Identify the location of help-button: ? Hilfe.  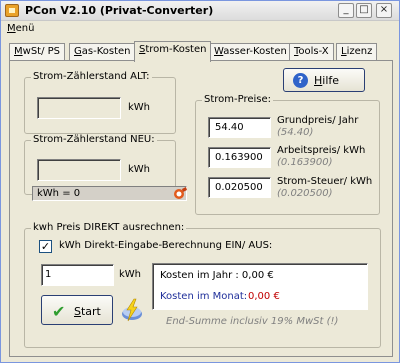
(324, 80).